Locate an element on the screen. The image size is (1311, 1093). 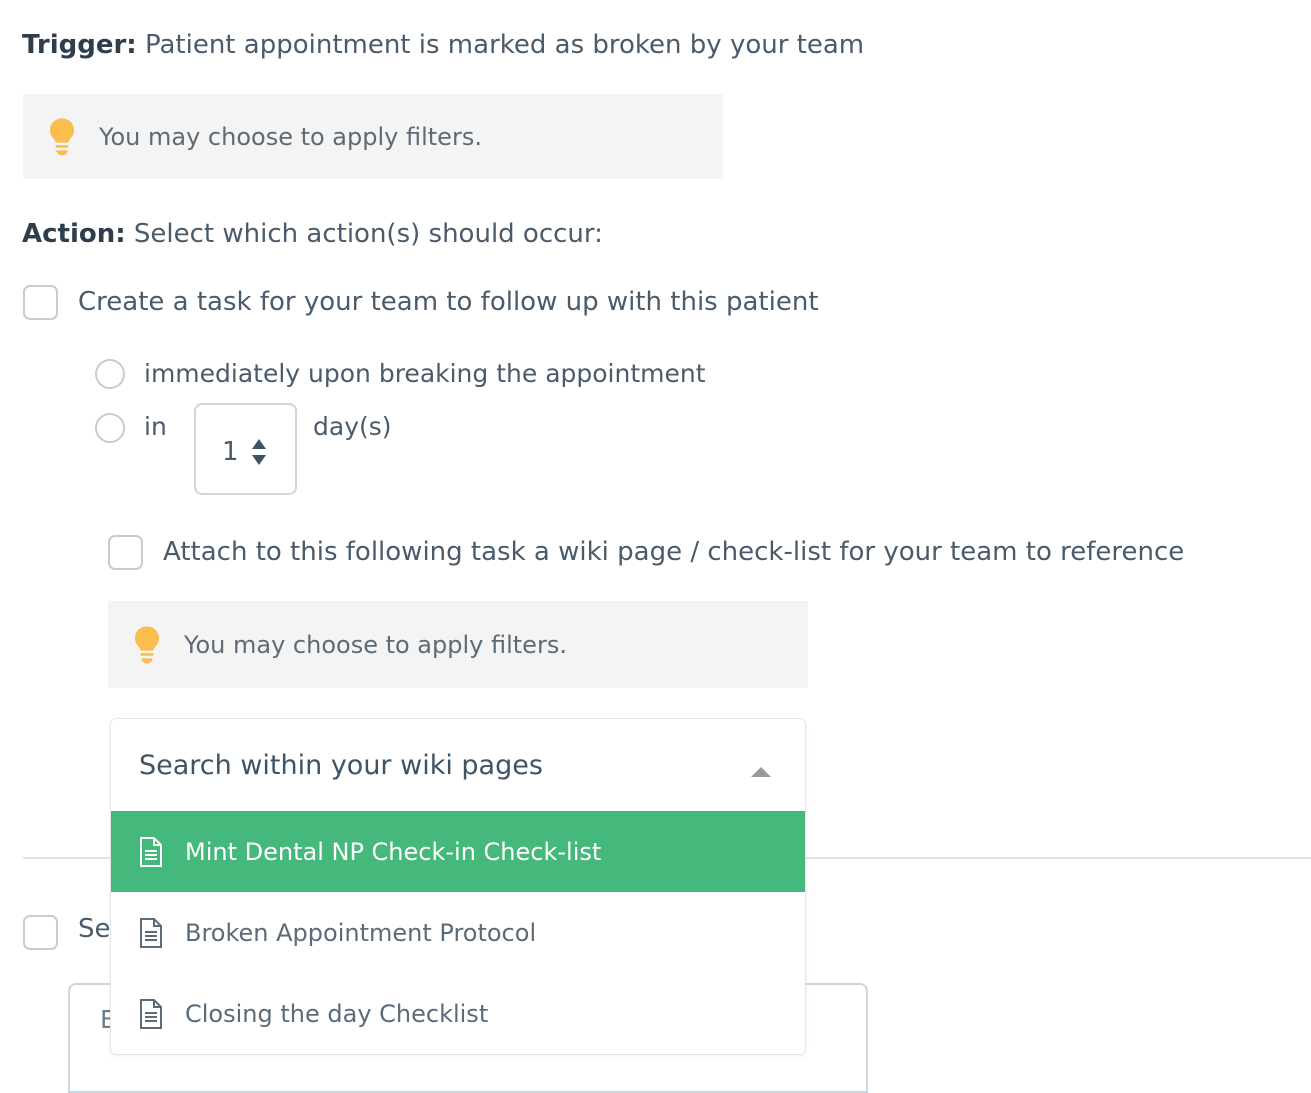
send-message-checkbox-label: Se is located at coordinates (94, 929).